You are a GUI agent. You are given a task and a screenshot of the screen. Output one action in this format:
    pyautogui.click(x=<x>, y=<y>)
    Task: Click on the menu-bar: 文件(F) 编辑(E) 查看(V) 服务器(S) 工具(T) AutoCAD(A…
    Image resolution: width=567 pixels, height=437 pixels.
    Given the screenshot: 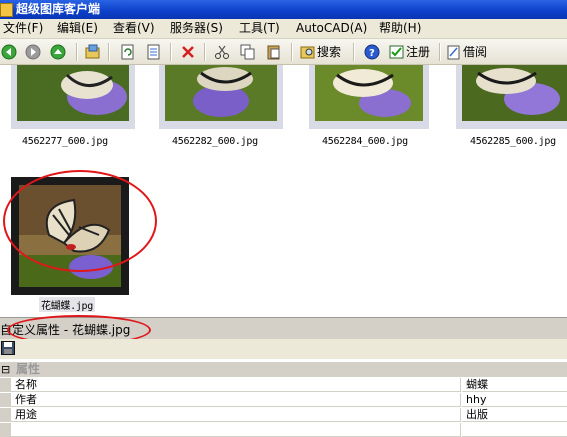 What is the action you would take?
    pyautogui.click(x=283, y=29)
    